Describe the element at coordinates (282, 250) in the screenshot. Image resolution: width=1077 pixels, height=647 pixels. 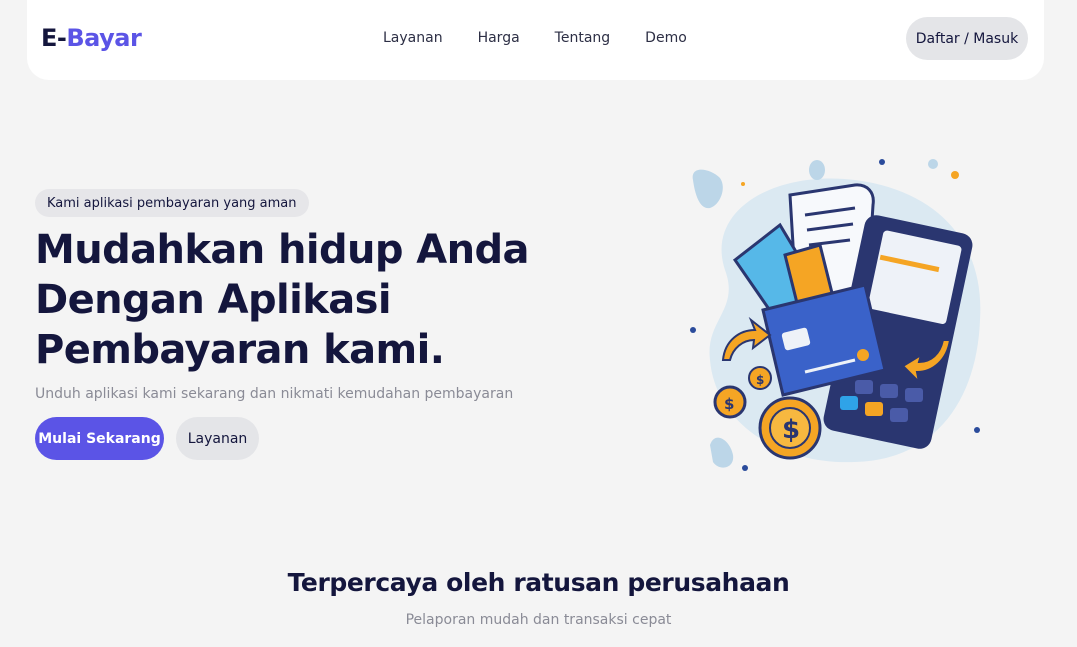
I see `headline-line-1: Mudahkan hidup Anda` at that location.